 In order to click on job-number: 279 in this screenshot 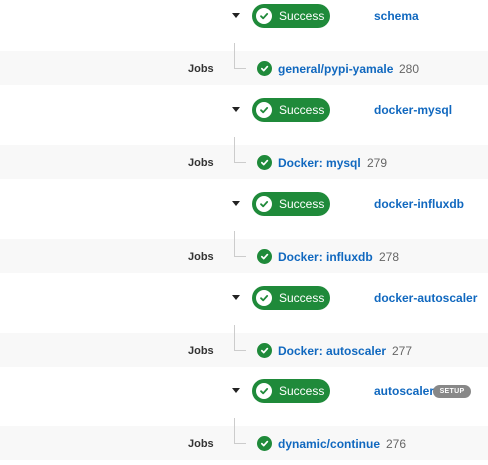, I will do `click(377, 163)`.